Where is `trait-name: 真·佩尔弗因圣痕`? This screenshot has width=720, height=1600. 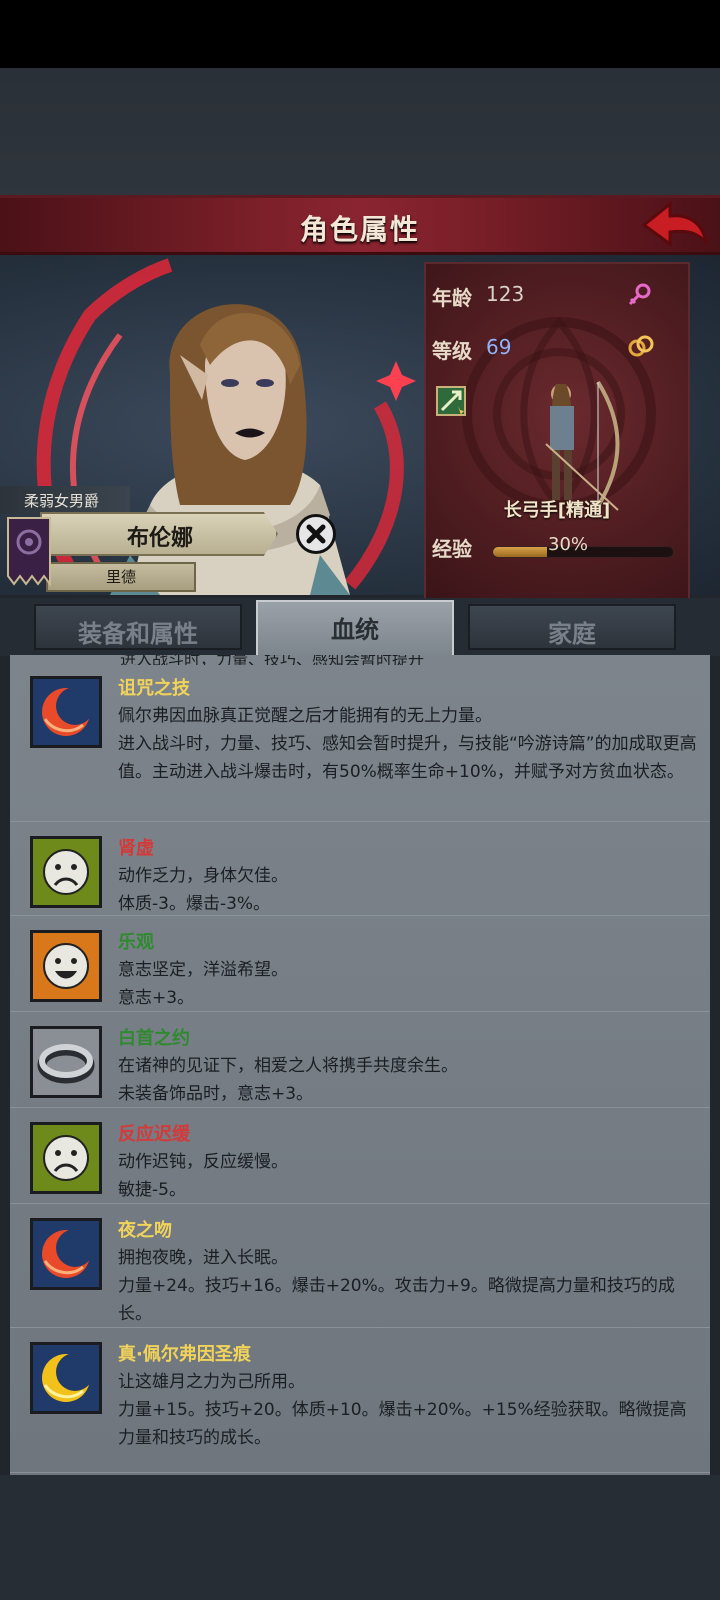
trait-name: 真·佩尔弗因圣痕 is located at coordinates (184, 1354).